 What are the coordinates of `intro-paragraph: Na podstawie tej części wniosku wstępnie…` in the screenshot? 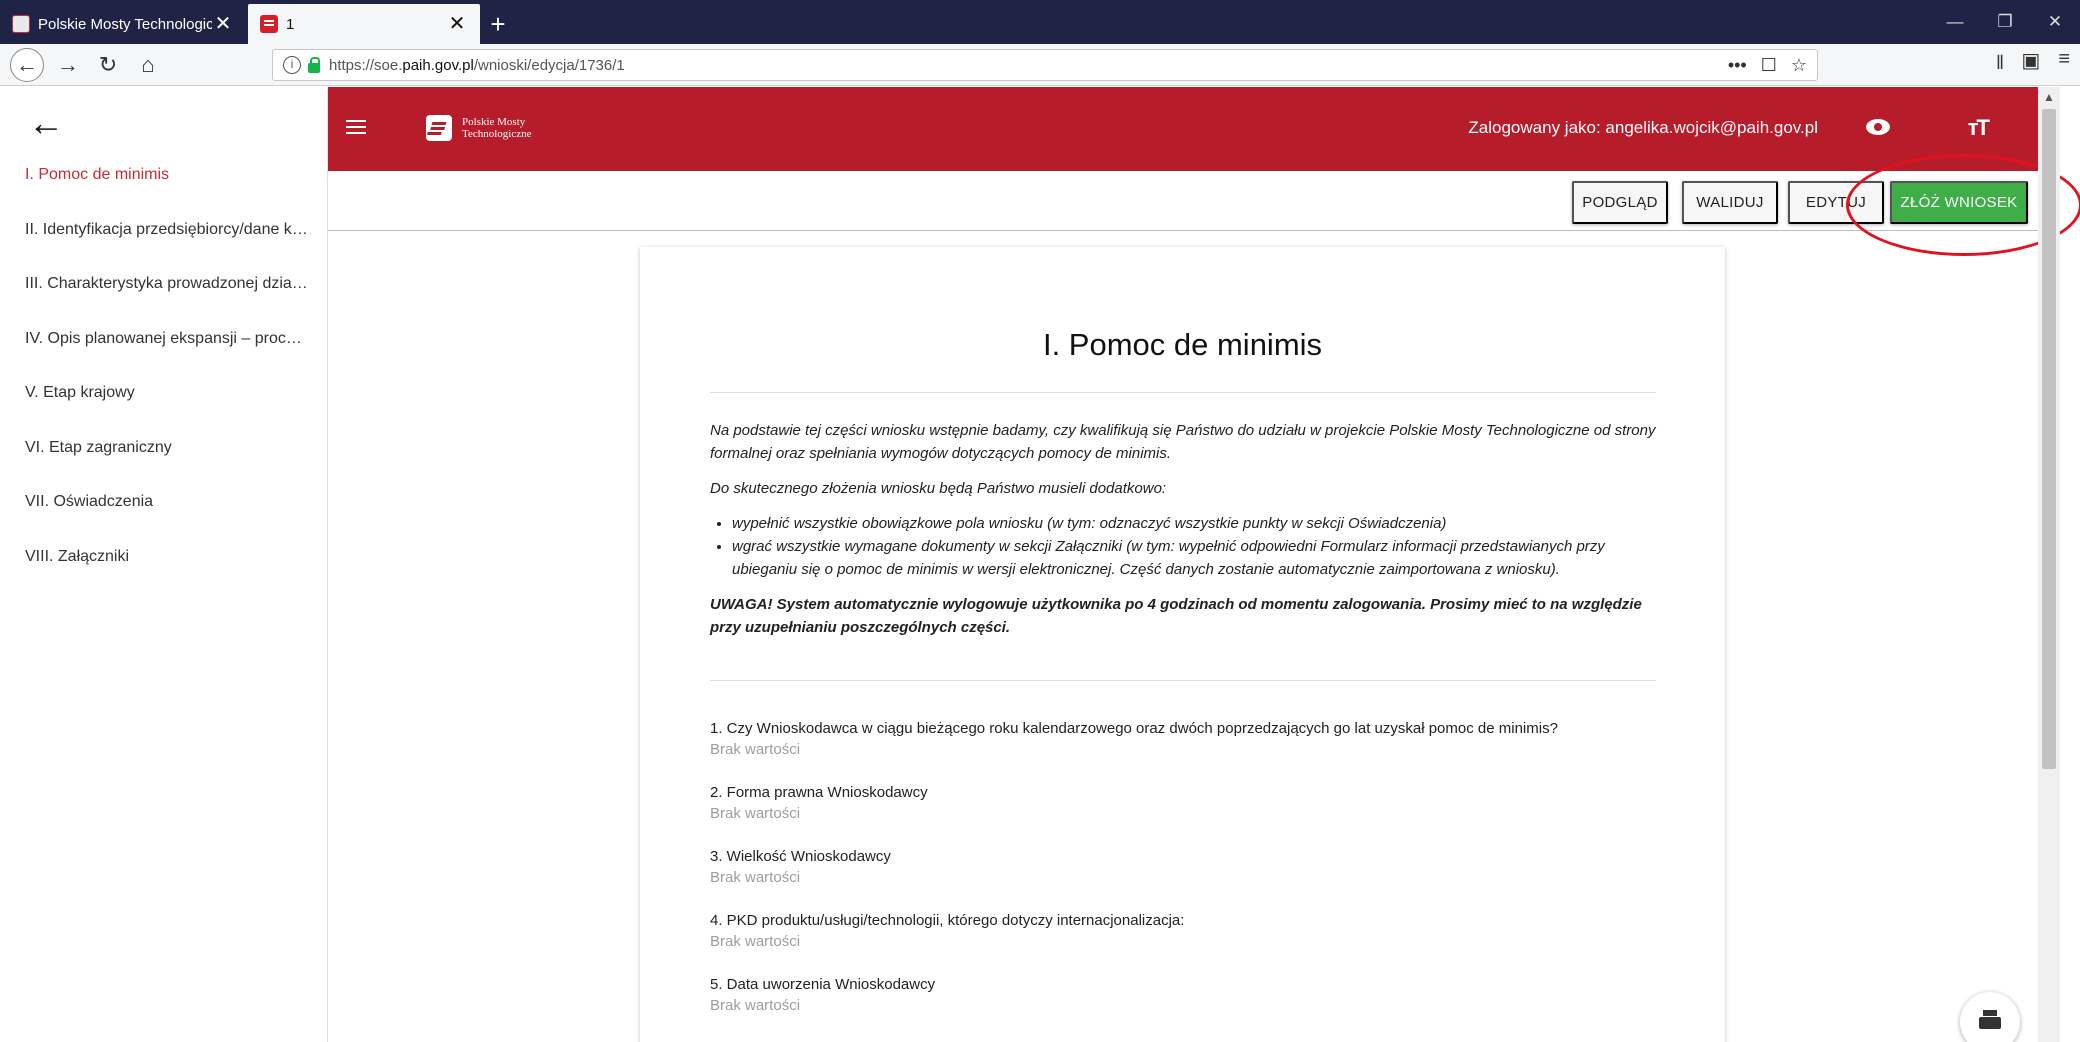 It's located at (1183, 442).